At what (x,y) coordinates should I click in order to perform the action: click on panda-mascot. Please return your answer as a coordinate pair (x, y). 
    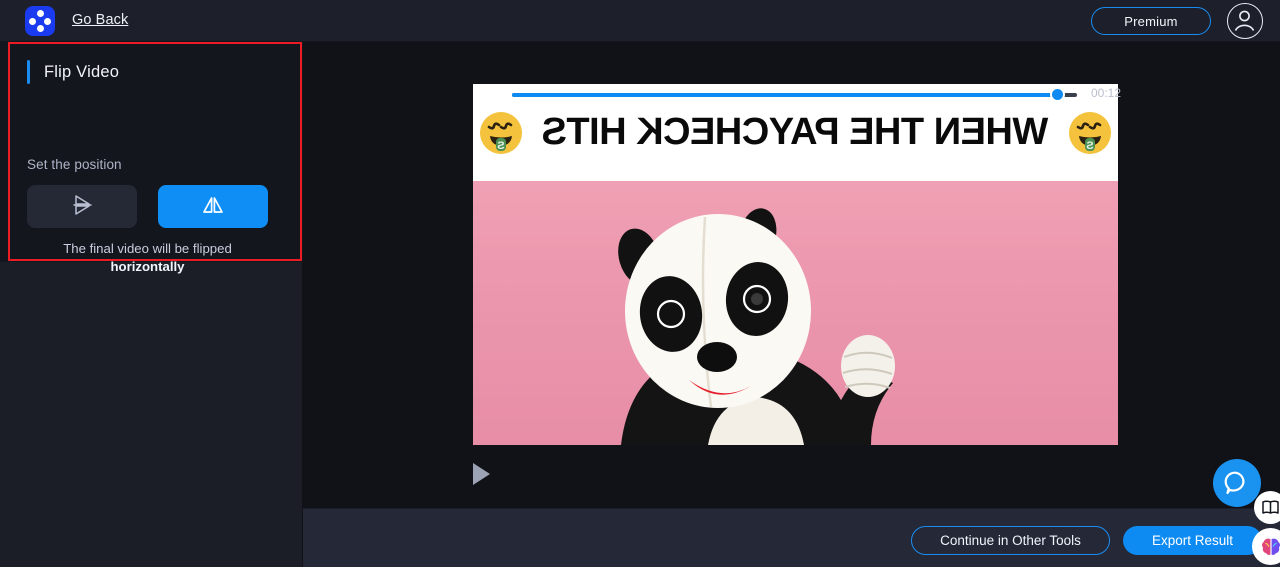
    Looking at the image, I should click on (756, 326).